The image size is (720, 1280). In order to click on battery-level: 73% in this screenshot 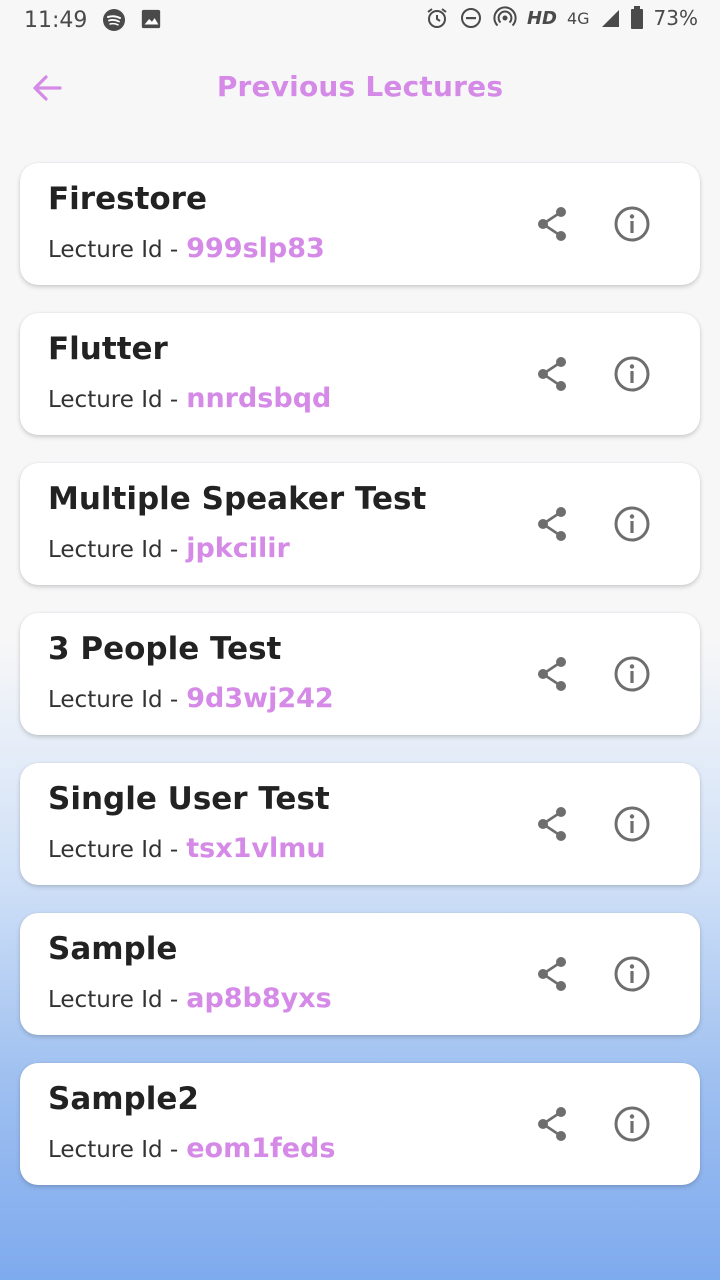, I will do `click(675, 18)`.